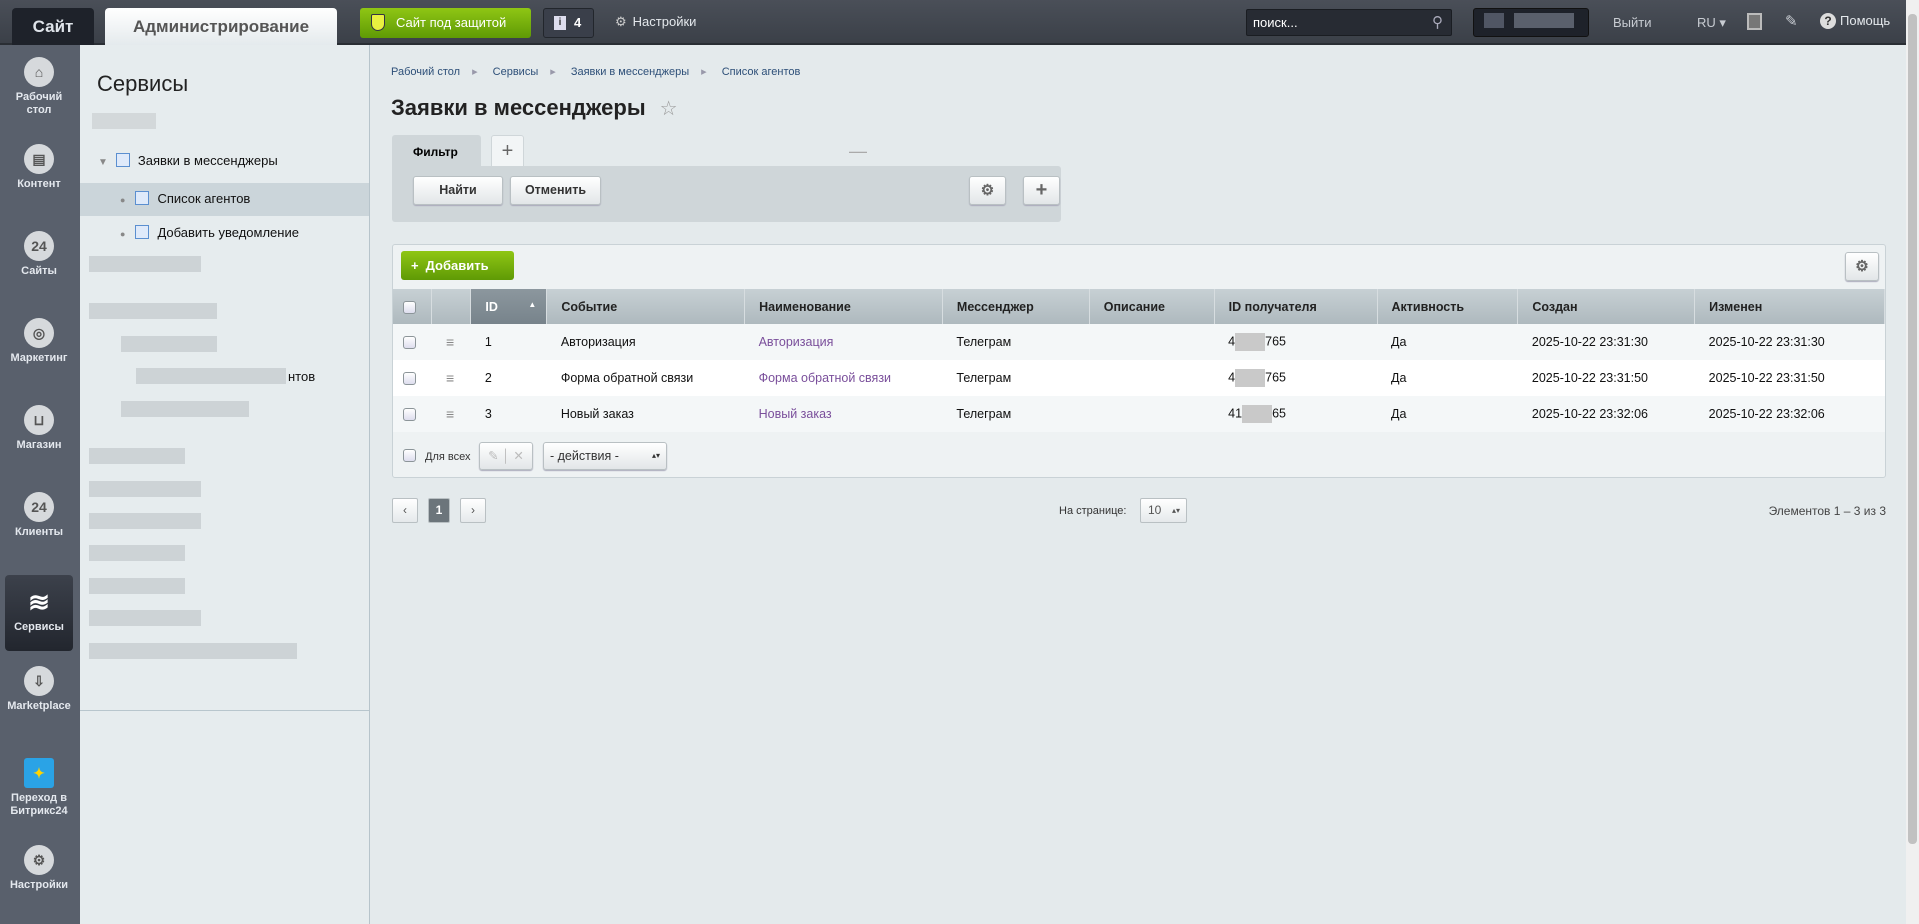  I want to click on keyboard-icon, so click(1754, 21).